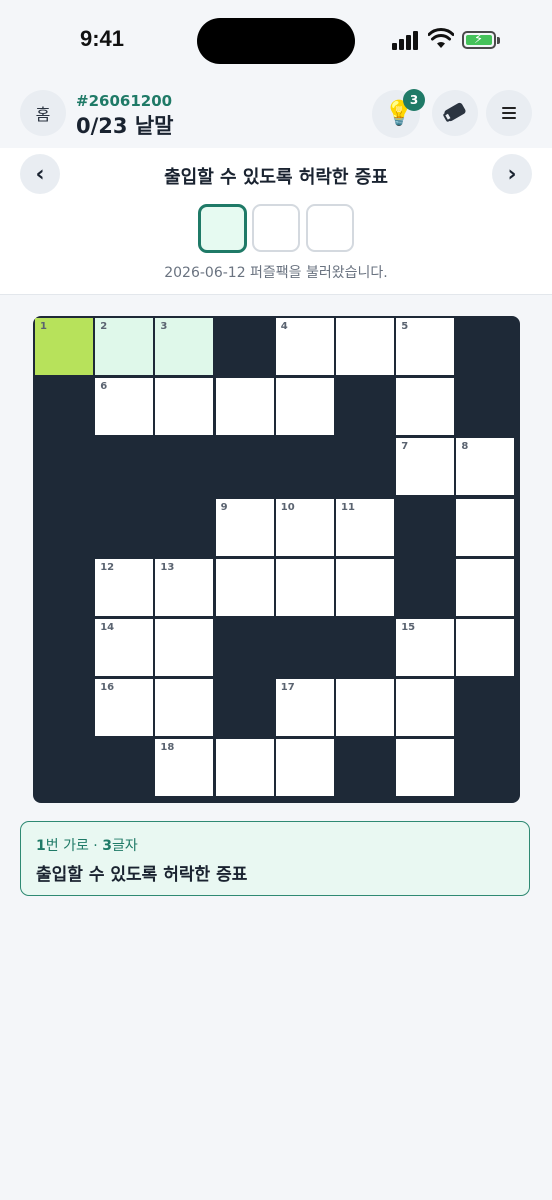 This screenshot has width=552, height=1200. I want to click on grid-cell: 4, so click(304, 346).